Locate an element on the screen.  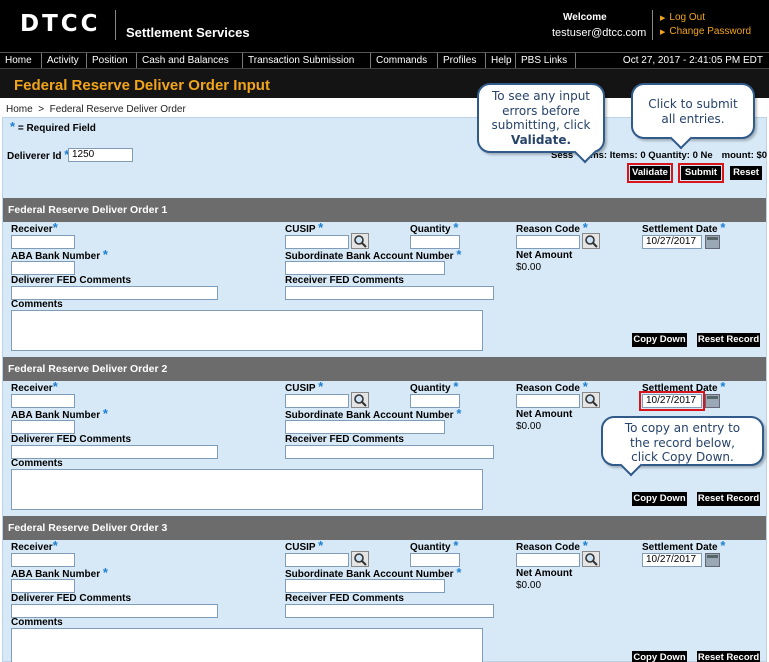
logo-divider is located at coordinates (115, 25).